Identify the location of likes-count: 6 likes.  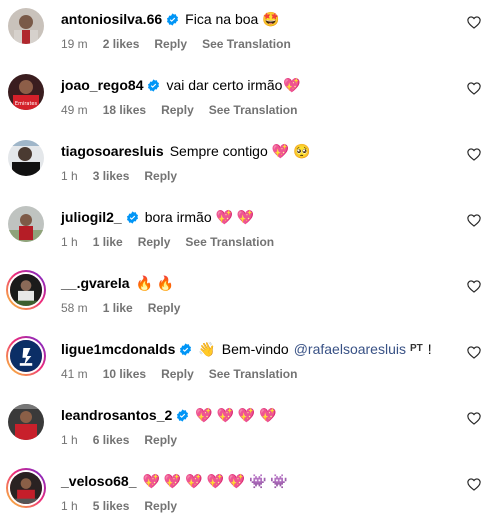
(111, 440).